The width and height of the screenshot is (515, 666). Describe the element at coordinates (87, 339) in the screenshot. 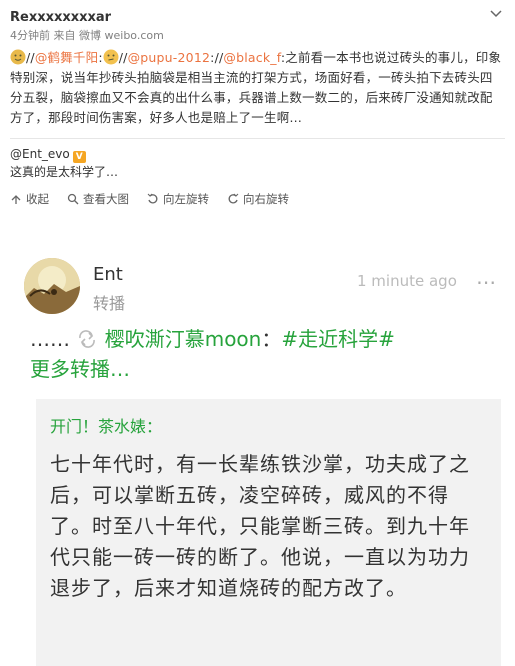

I see `repost-icon` at that location.